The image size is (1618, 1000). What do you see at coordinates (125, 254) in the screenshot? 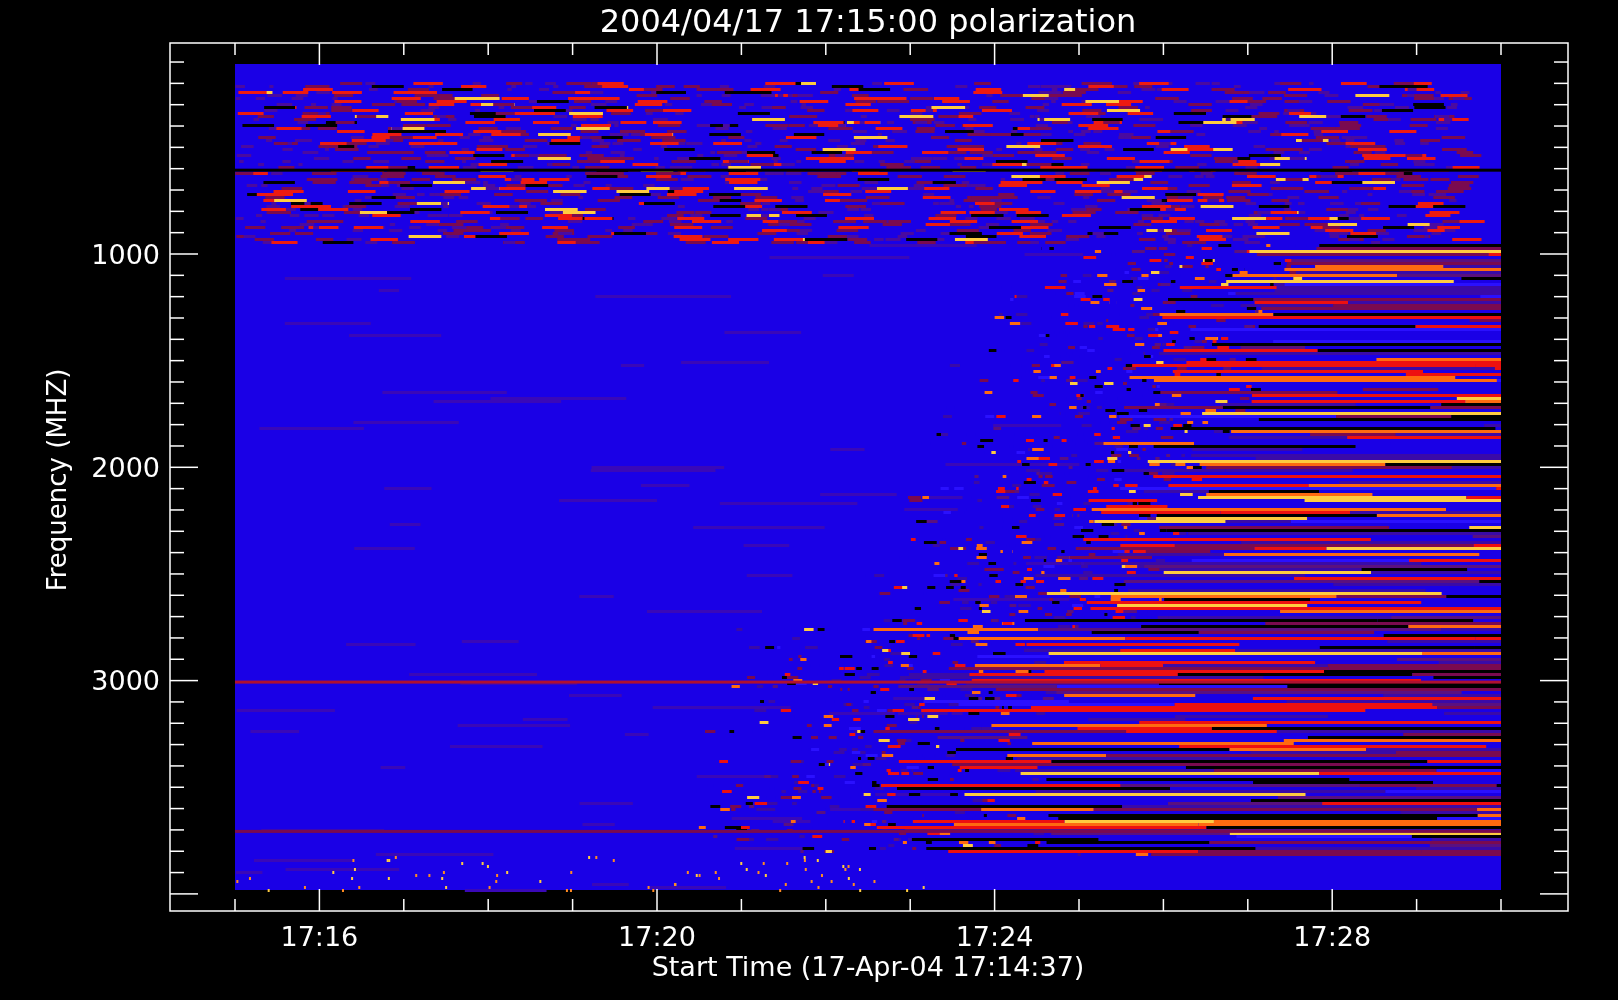
I see `y-tick-label: 1000` at bounding box center [125, 254].